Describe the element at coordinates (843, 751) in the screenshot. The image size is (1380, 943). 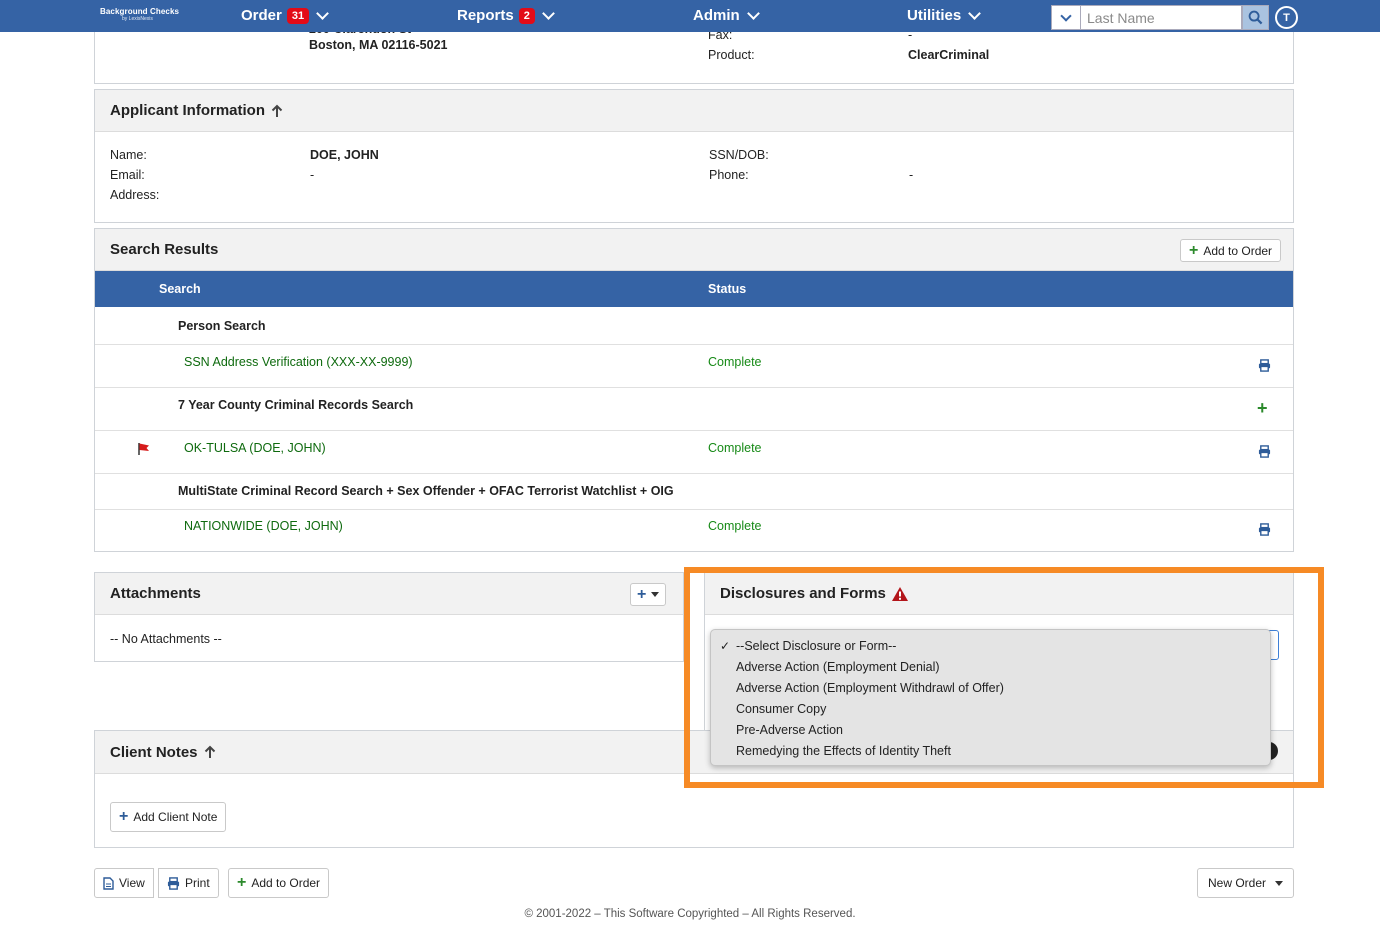
I see `dropdown-option: Remedying the Effects of Identity Theft` at that location.